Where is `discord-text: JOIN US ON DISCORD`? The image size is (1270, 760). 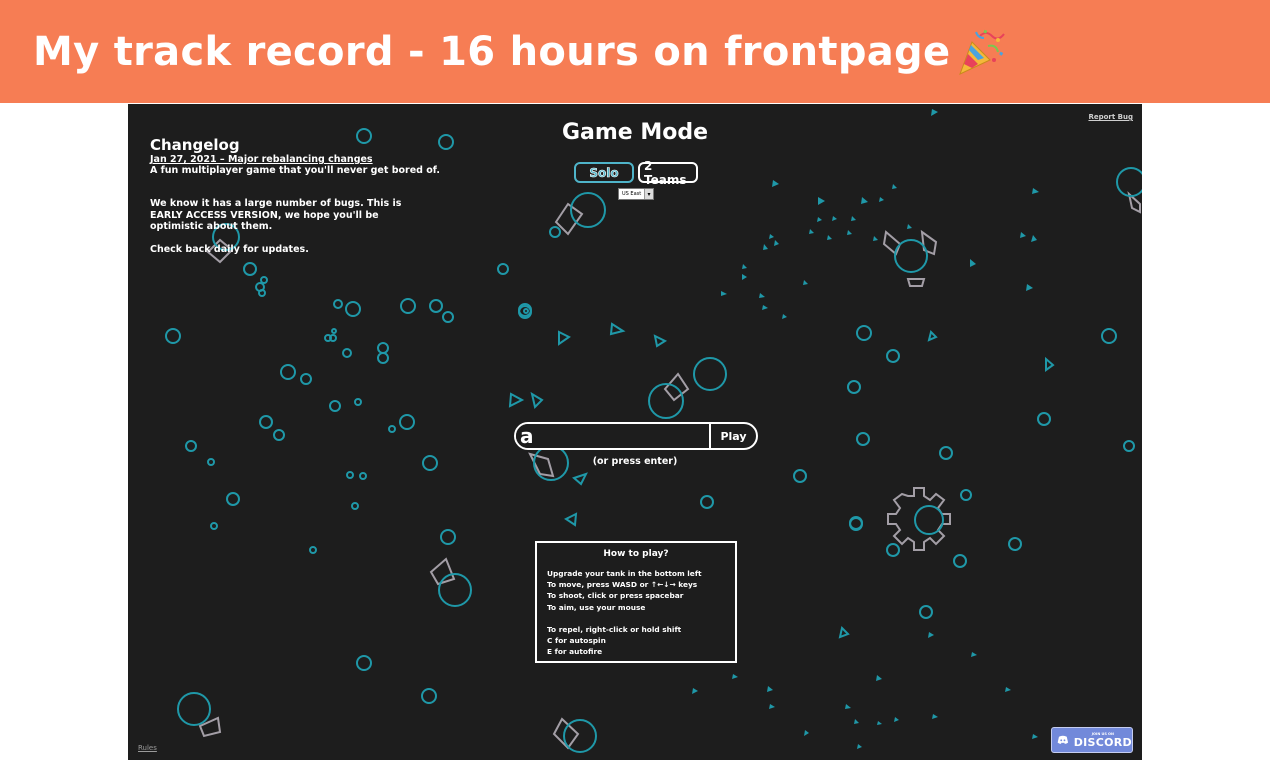 discord-text: JOIN US ON DISCORD is located at coordinates (1103, 740).